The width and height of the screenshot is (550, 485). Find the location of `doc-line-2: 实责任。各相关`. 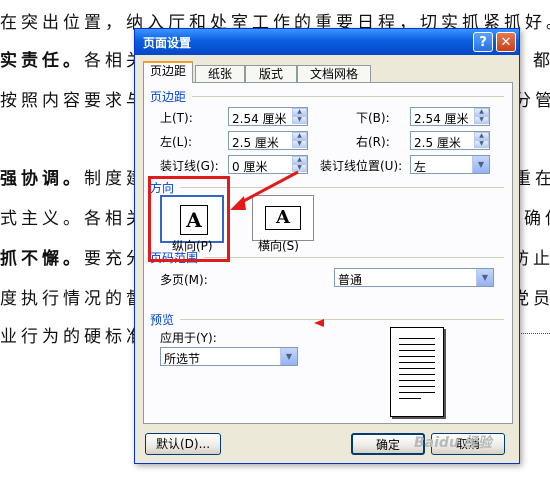

doc-line-2: 实责任。各相关 is located at coordinates (73, 61).